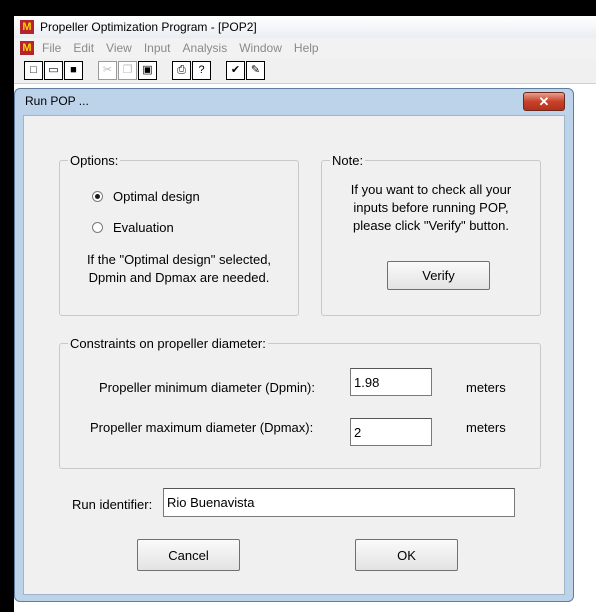 The height and width of the screenshot is (612, 596). What do you see at coordinates (33, 70) in the screenshot?
I see `new-file-icon: □` at bounding box center [33, 70].